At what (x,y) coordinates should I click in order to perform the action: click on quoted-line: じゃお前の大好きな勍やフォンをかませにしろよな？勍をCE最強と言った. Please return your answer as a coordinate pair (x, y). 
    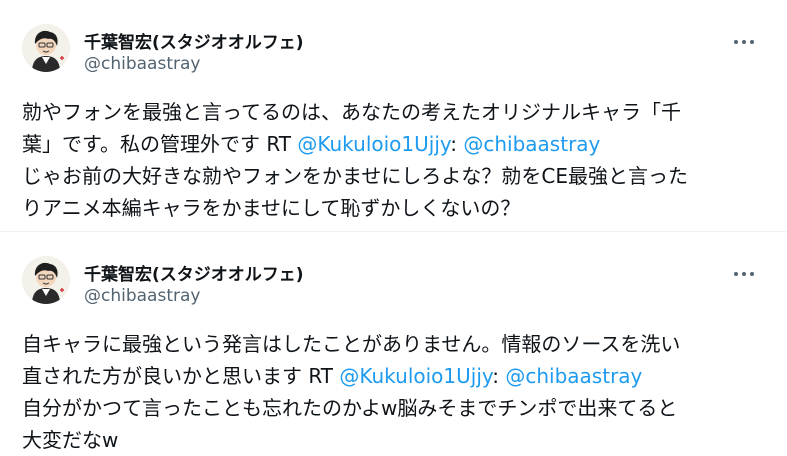
    Looking at the image, I should click on (355, 176).